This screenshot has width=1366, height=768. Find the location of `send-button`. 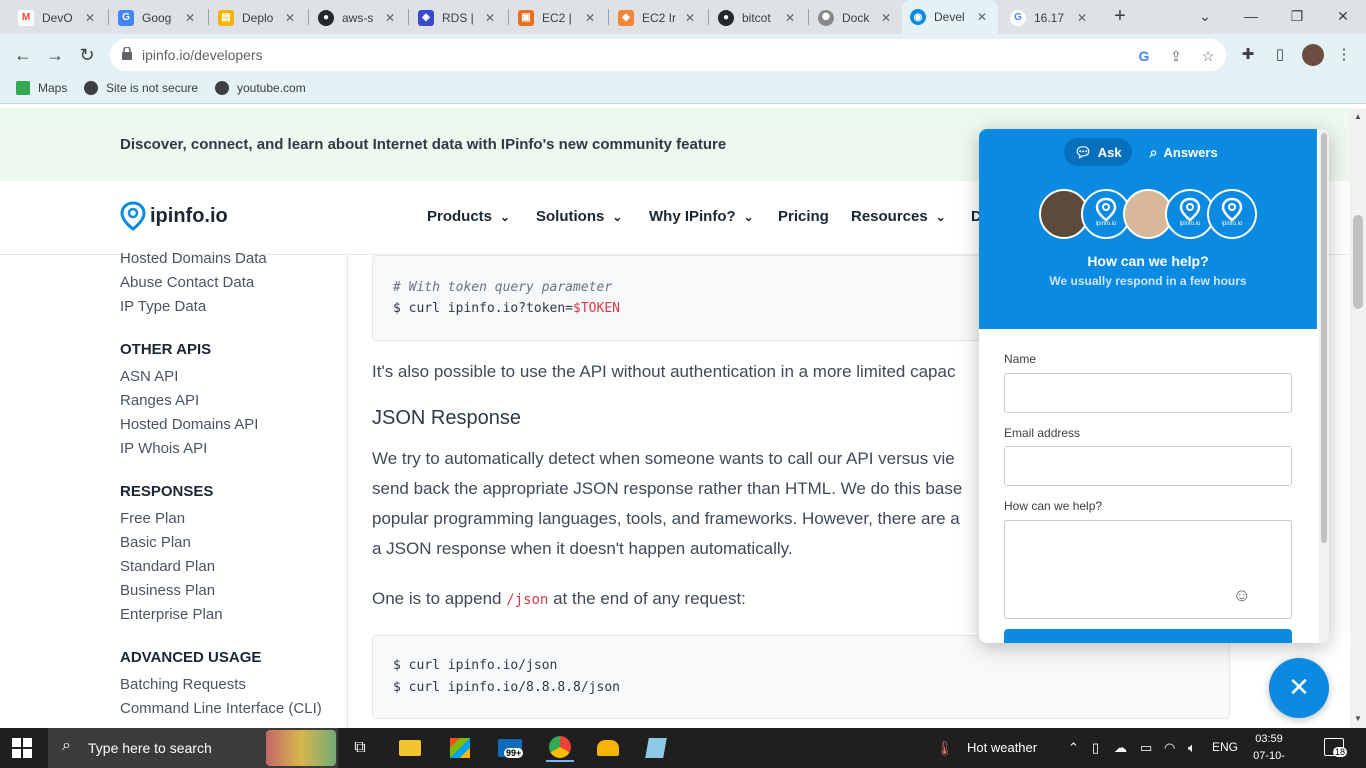

send-button is located at coordinates (1148, 636).